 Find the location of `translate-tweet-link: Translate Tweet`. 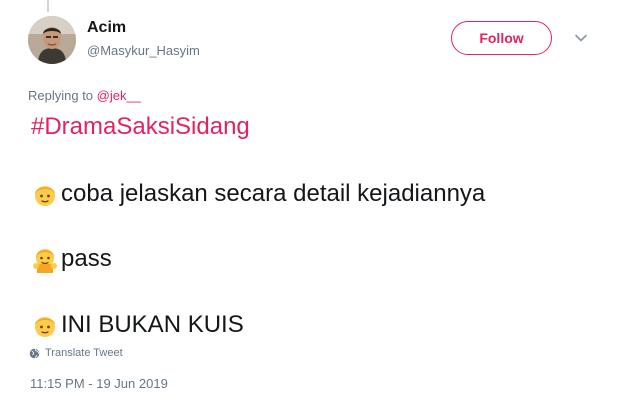

translate-tweet-link: Translate Tweet is located at coordinates (76, 353).